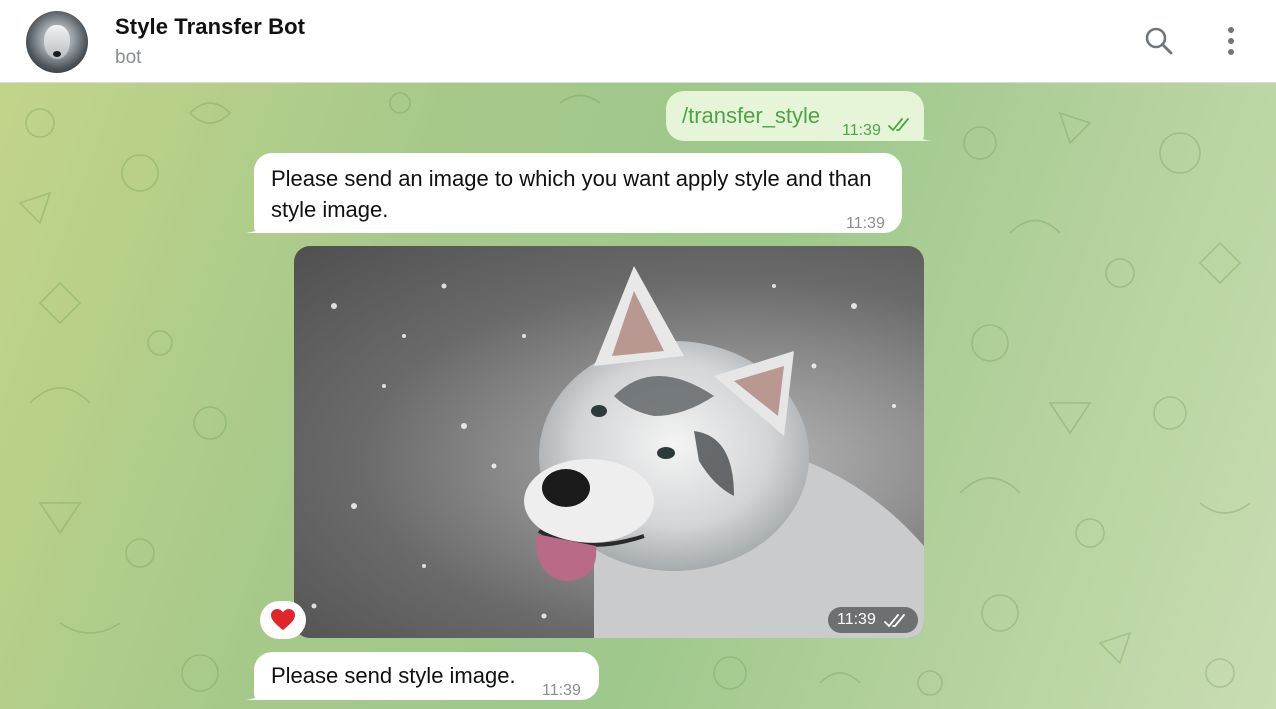 The width and height of the screenshot is (1276, 709). I want to click on search-button, so click(1159, 41).